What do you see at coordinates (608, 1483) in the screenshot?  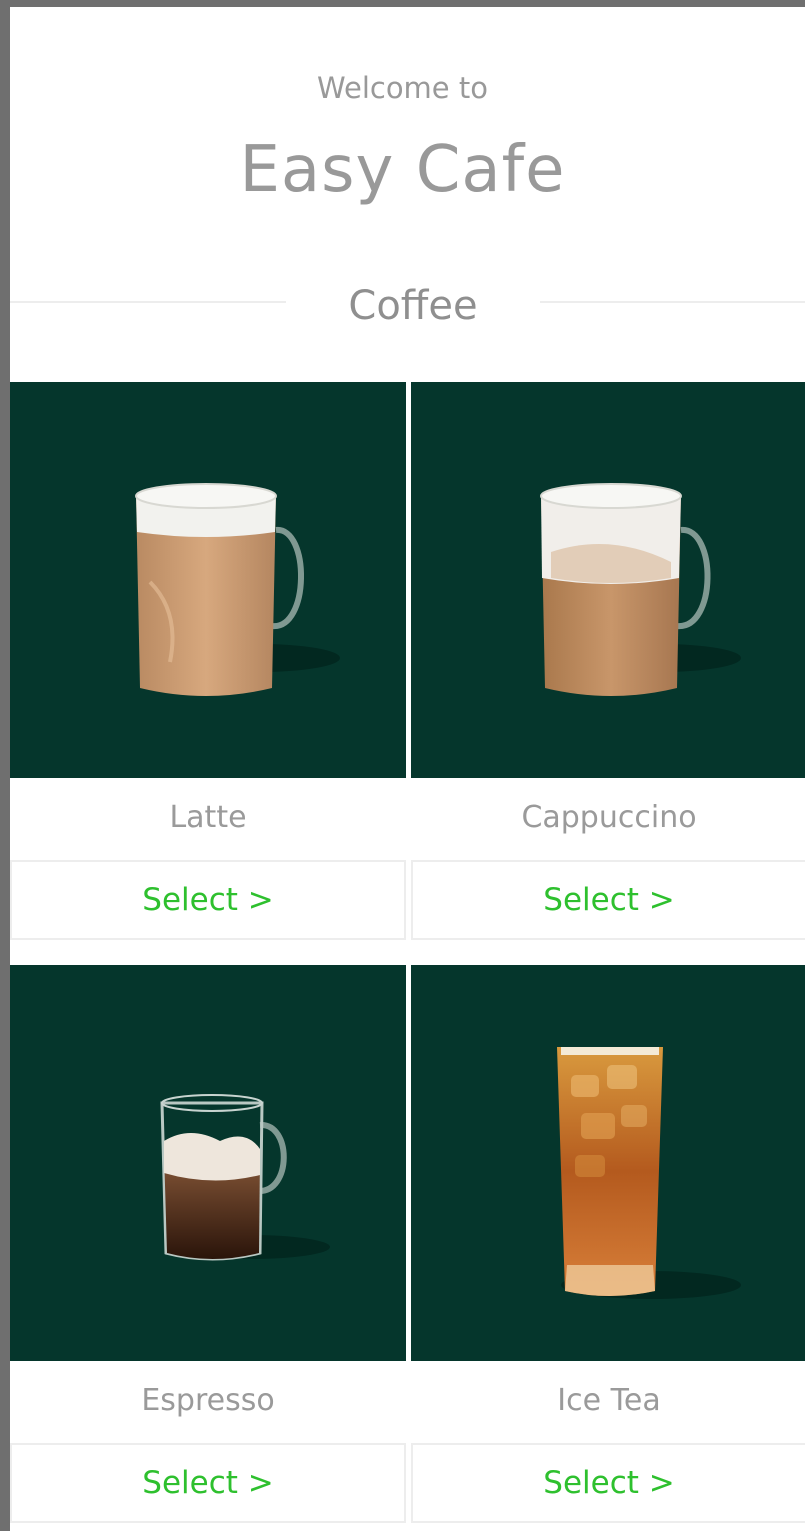 I see `select-ice-tea-button: Select >` at bounding box center [608, 1483].